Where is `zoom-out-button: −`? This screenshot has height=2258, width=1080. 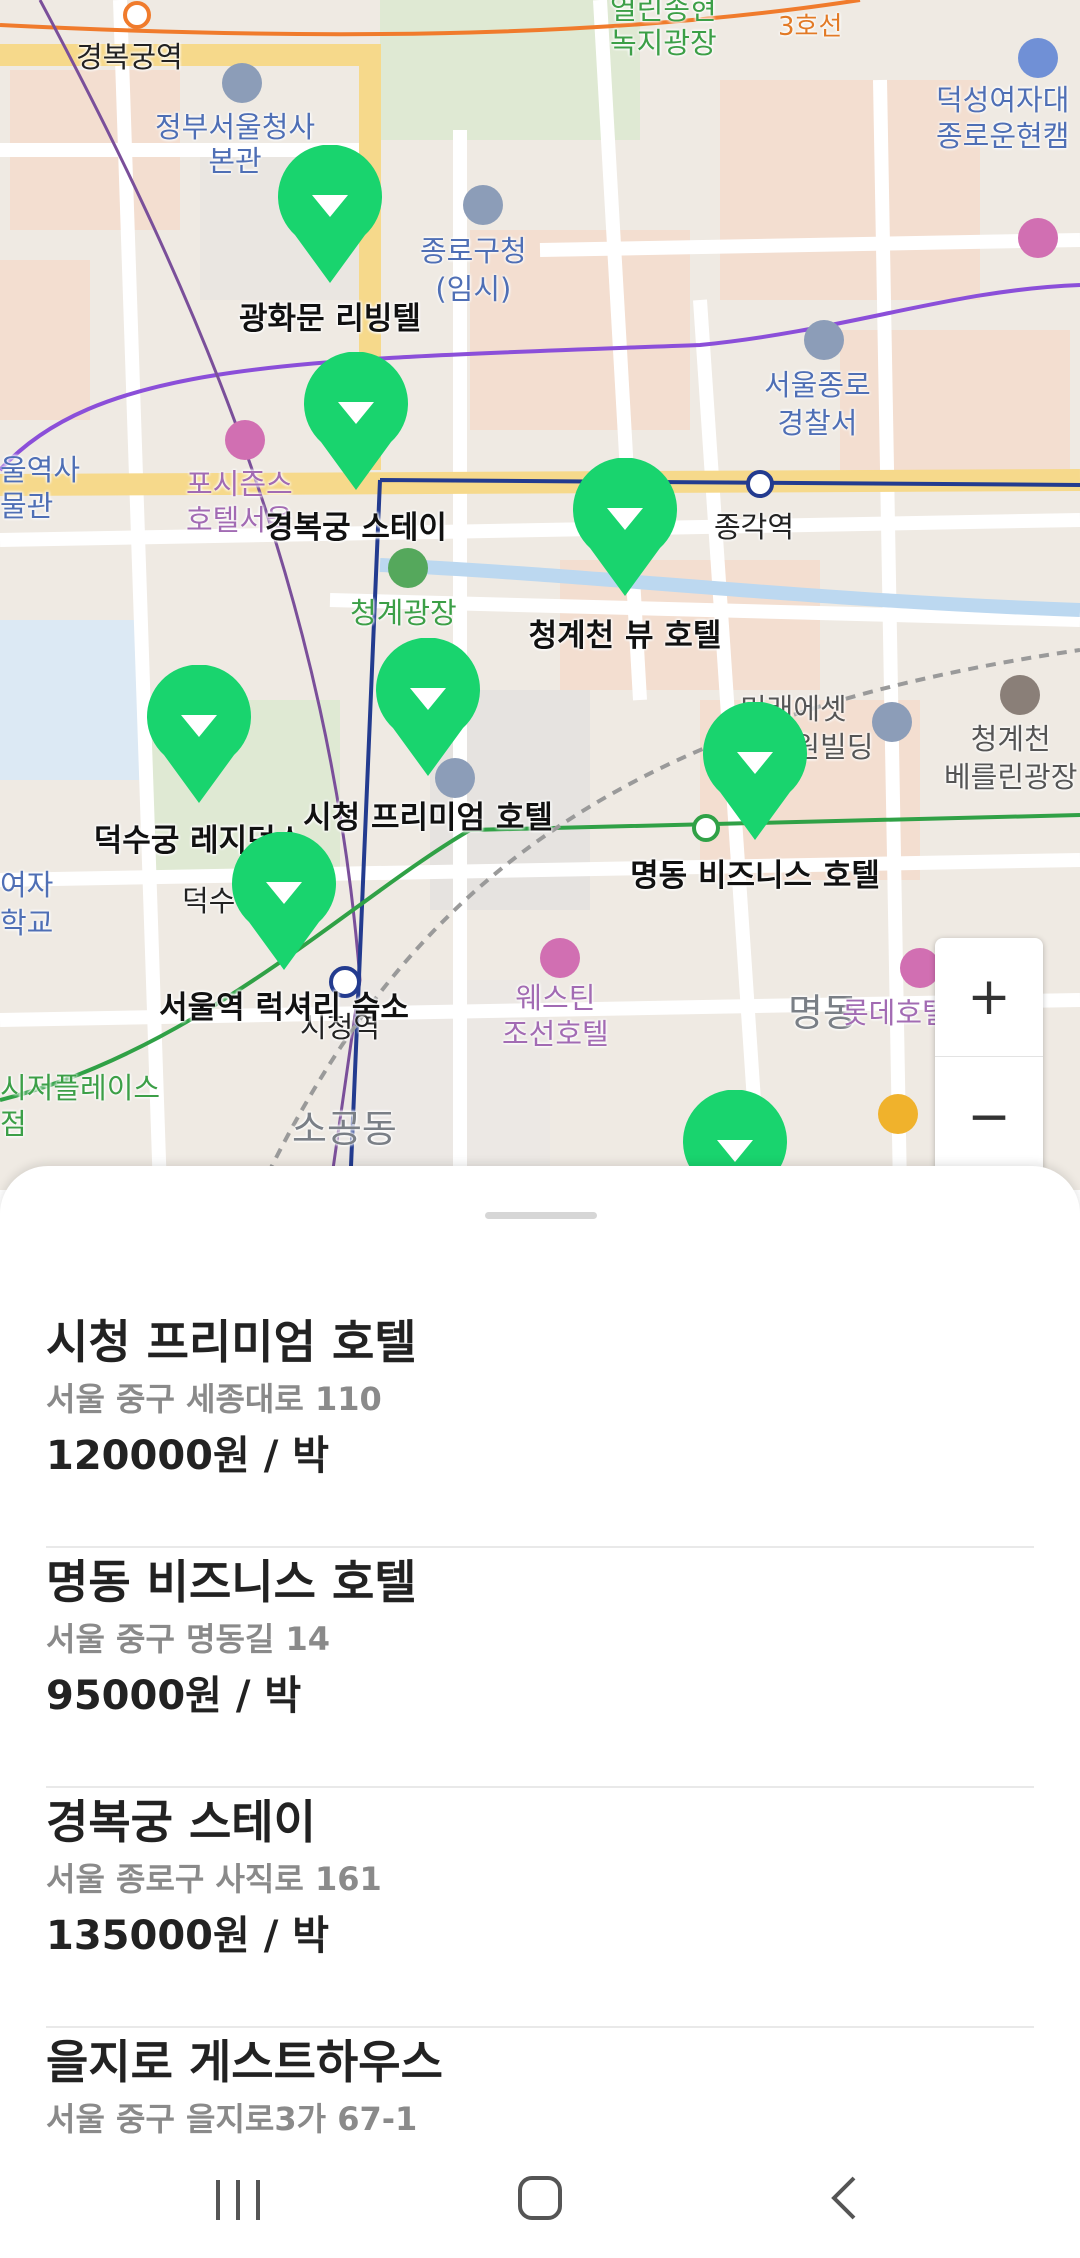
zoom-out-button: − is located at coordinates (989, 1117).